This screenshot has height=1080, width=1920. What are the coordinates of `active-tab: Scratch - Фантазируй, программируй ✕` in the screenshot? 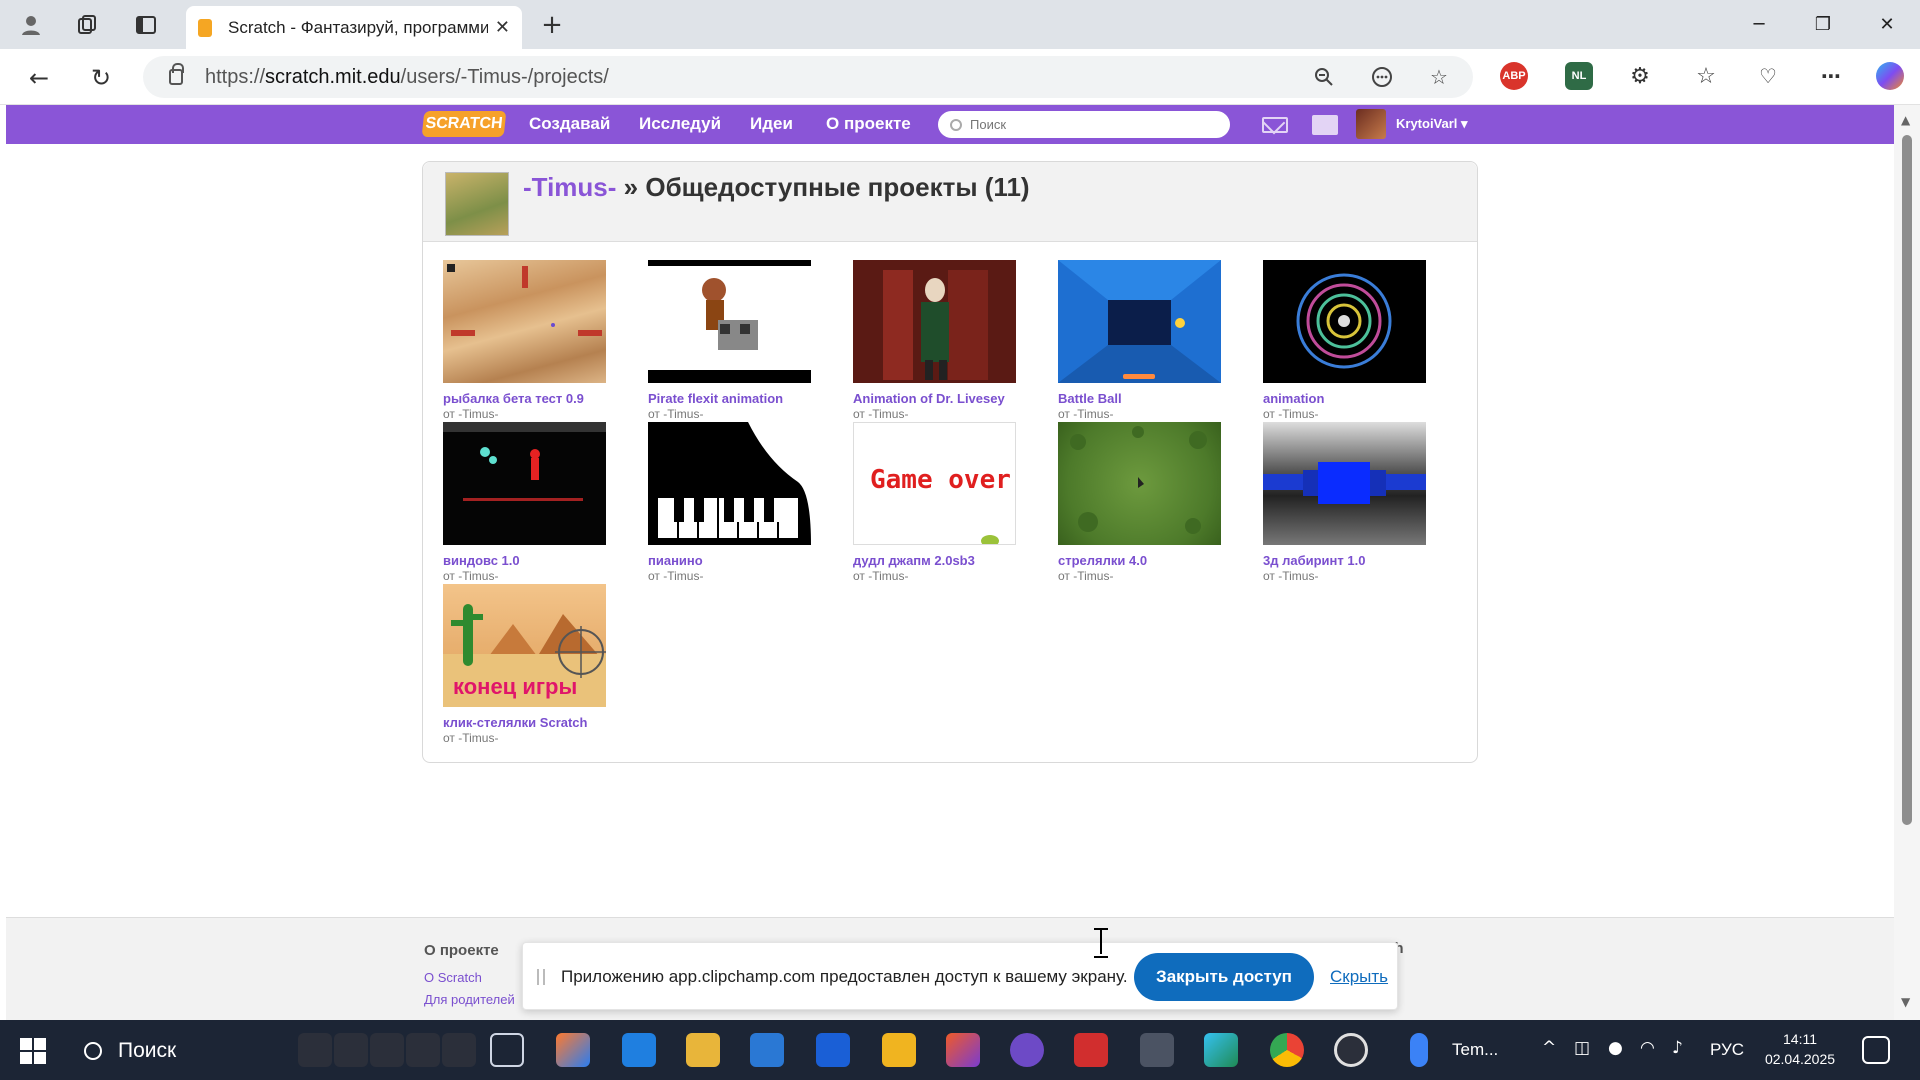 It's located at (354, 27).